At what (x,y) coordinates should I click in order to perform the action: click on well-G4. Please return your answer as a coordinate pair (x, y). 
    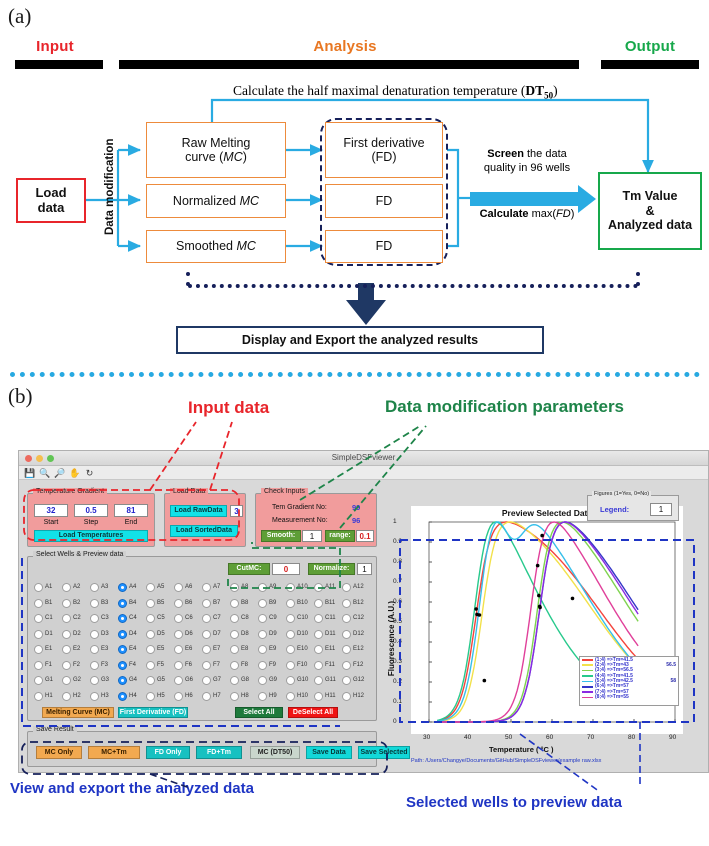
    Looking at the image, I should click on (122, 680).